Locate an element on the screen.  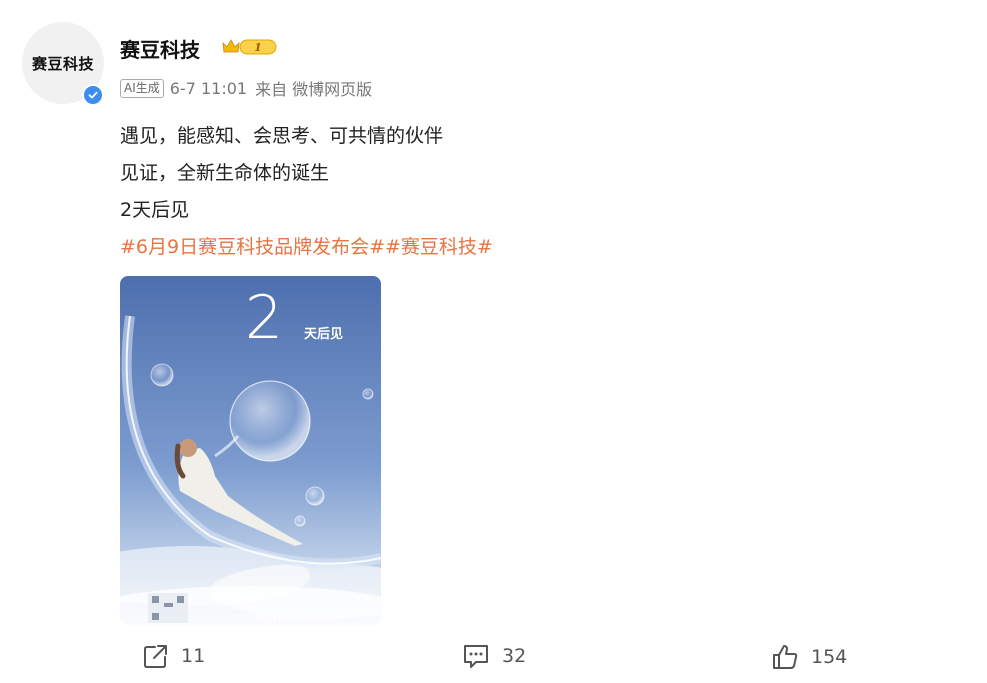
like-button: 154 is located at coordinates (809, 657).